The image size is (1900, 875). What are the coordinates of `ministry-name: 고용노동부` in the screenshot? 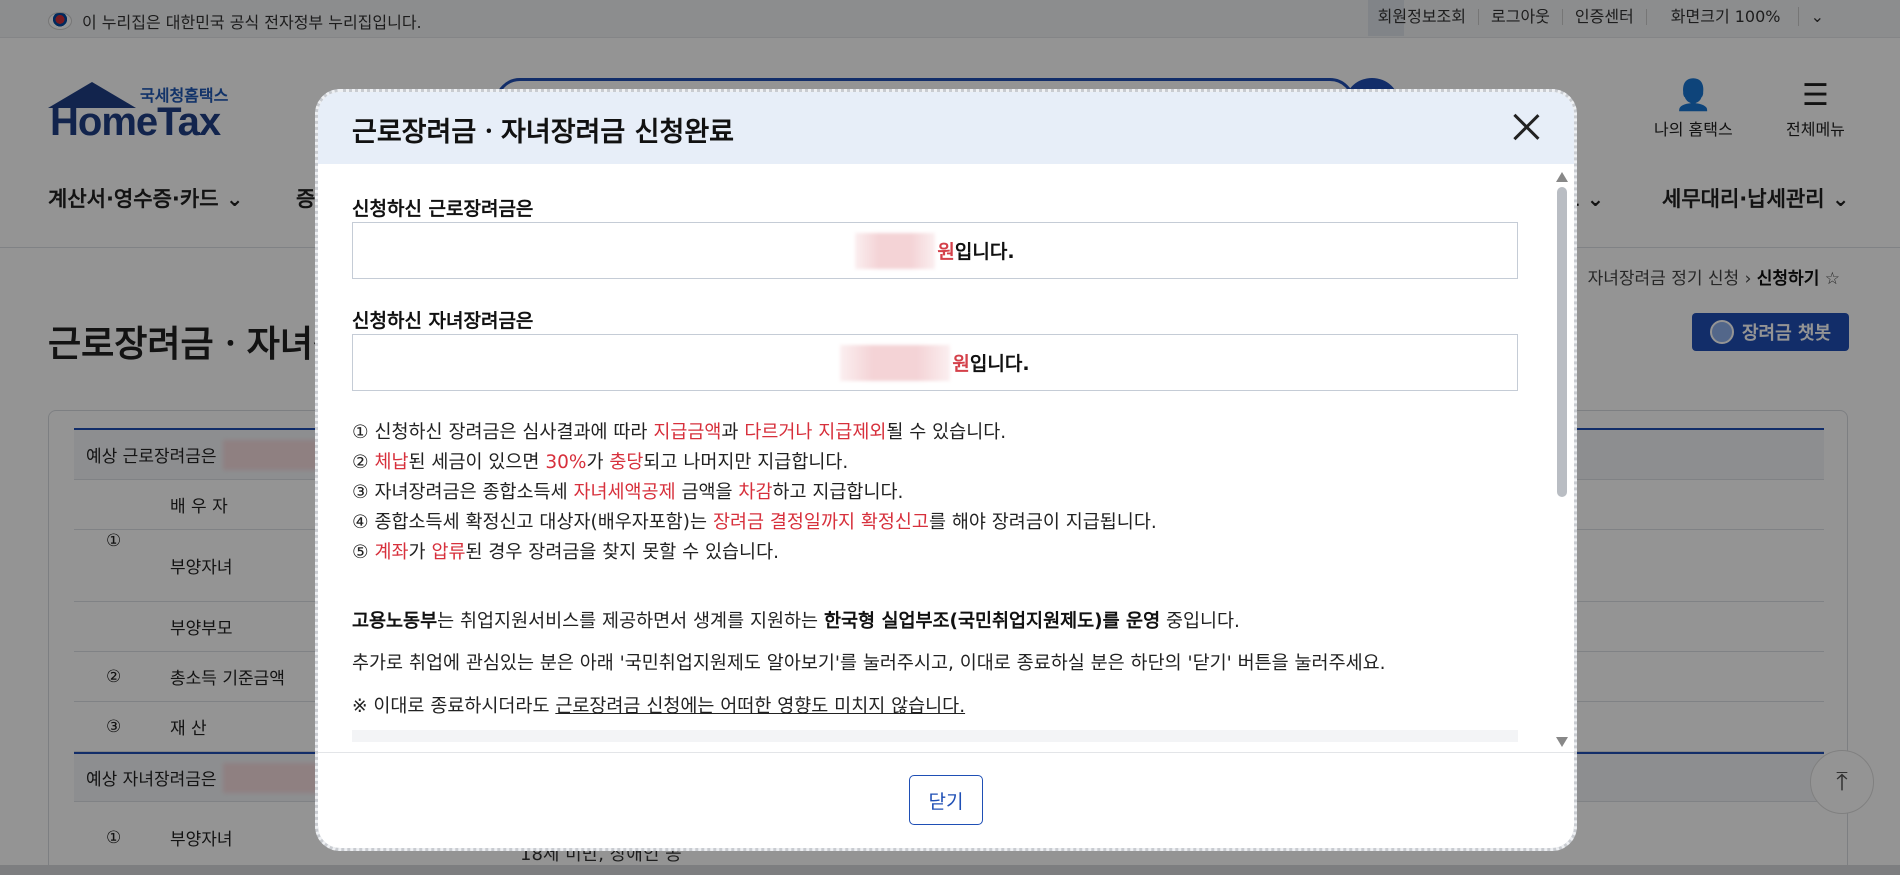 It's located at (395, 621).